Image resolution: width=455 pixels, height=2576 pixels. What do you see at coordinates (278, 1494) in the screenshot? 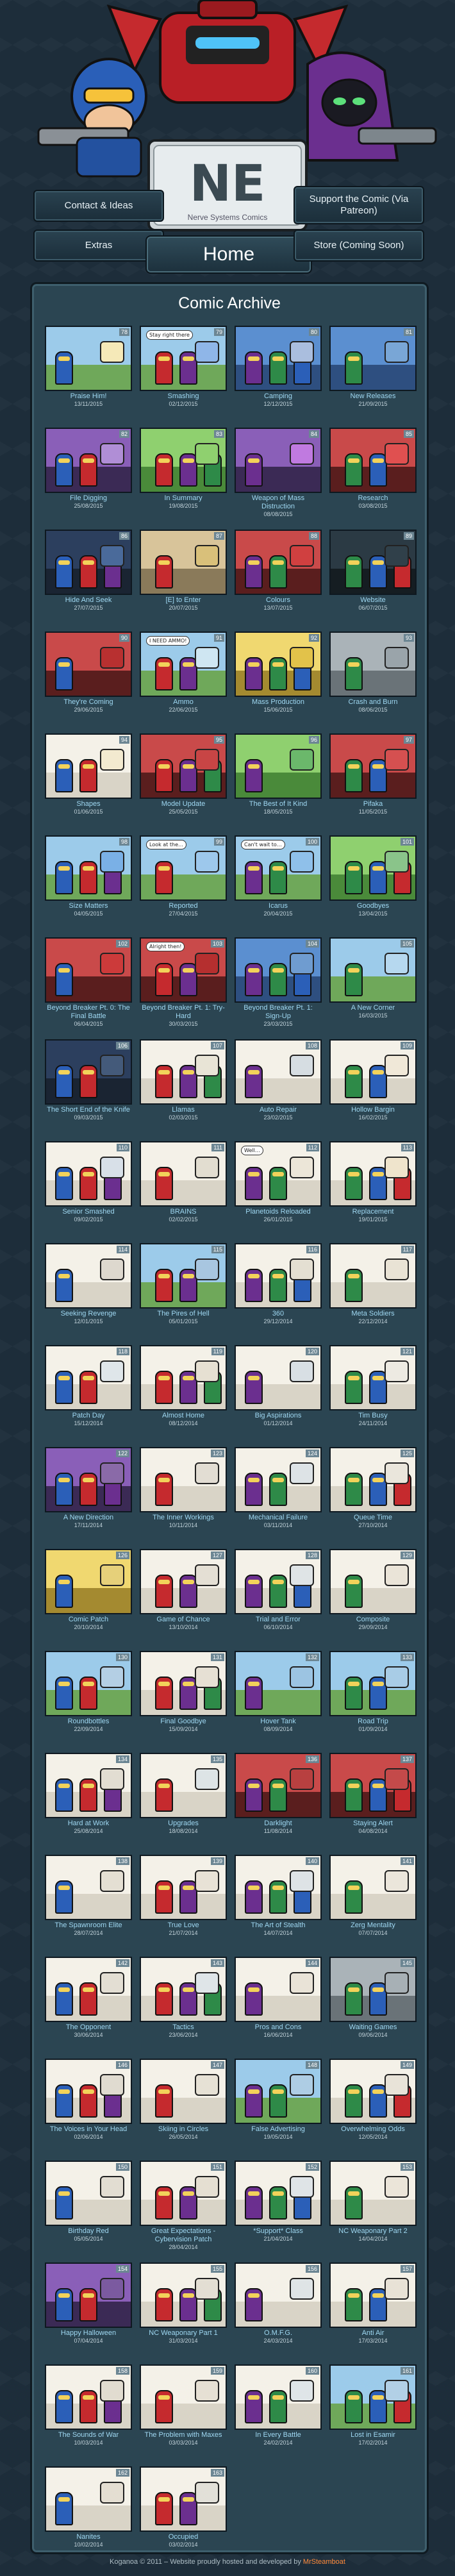
I see `comic-entry: 124 Mechanical Failure 03/11/2014` at bounding box center [278, 1494].